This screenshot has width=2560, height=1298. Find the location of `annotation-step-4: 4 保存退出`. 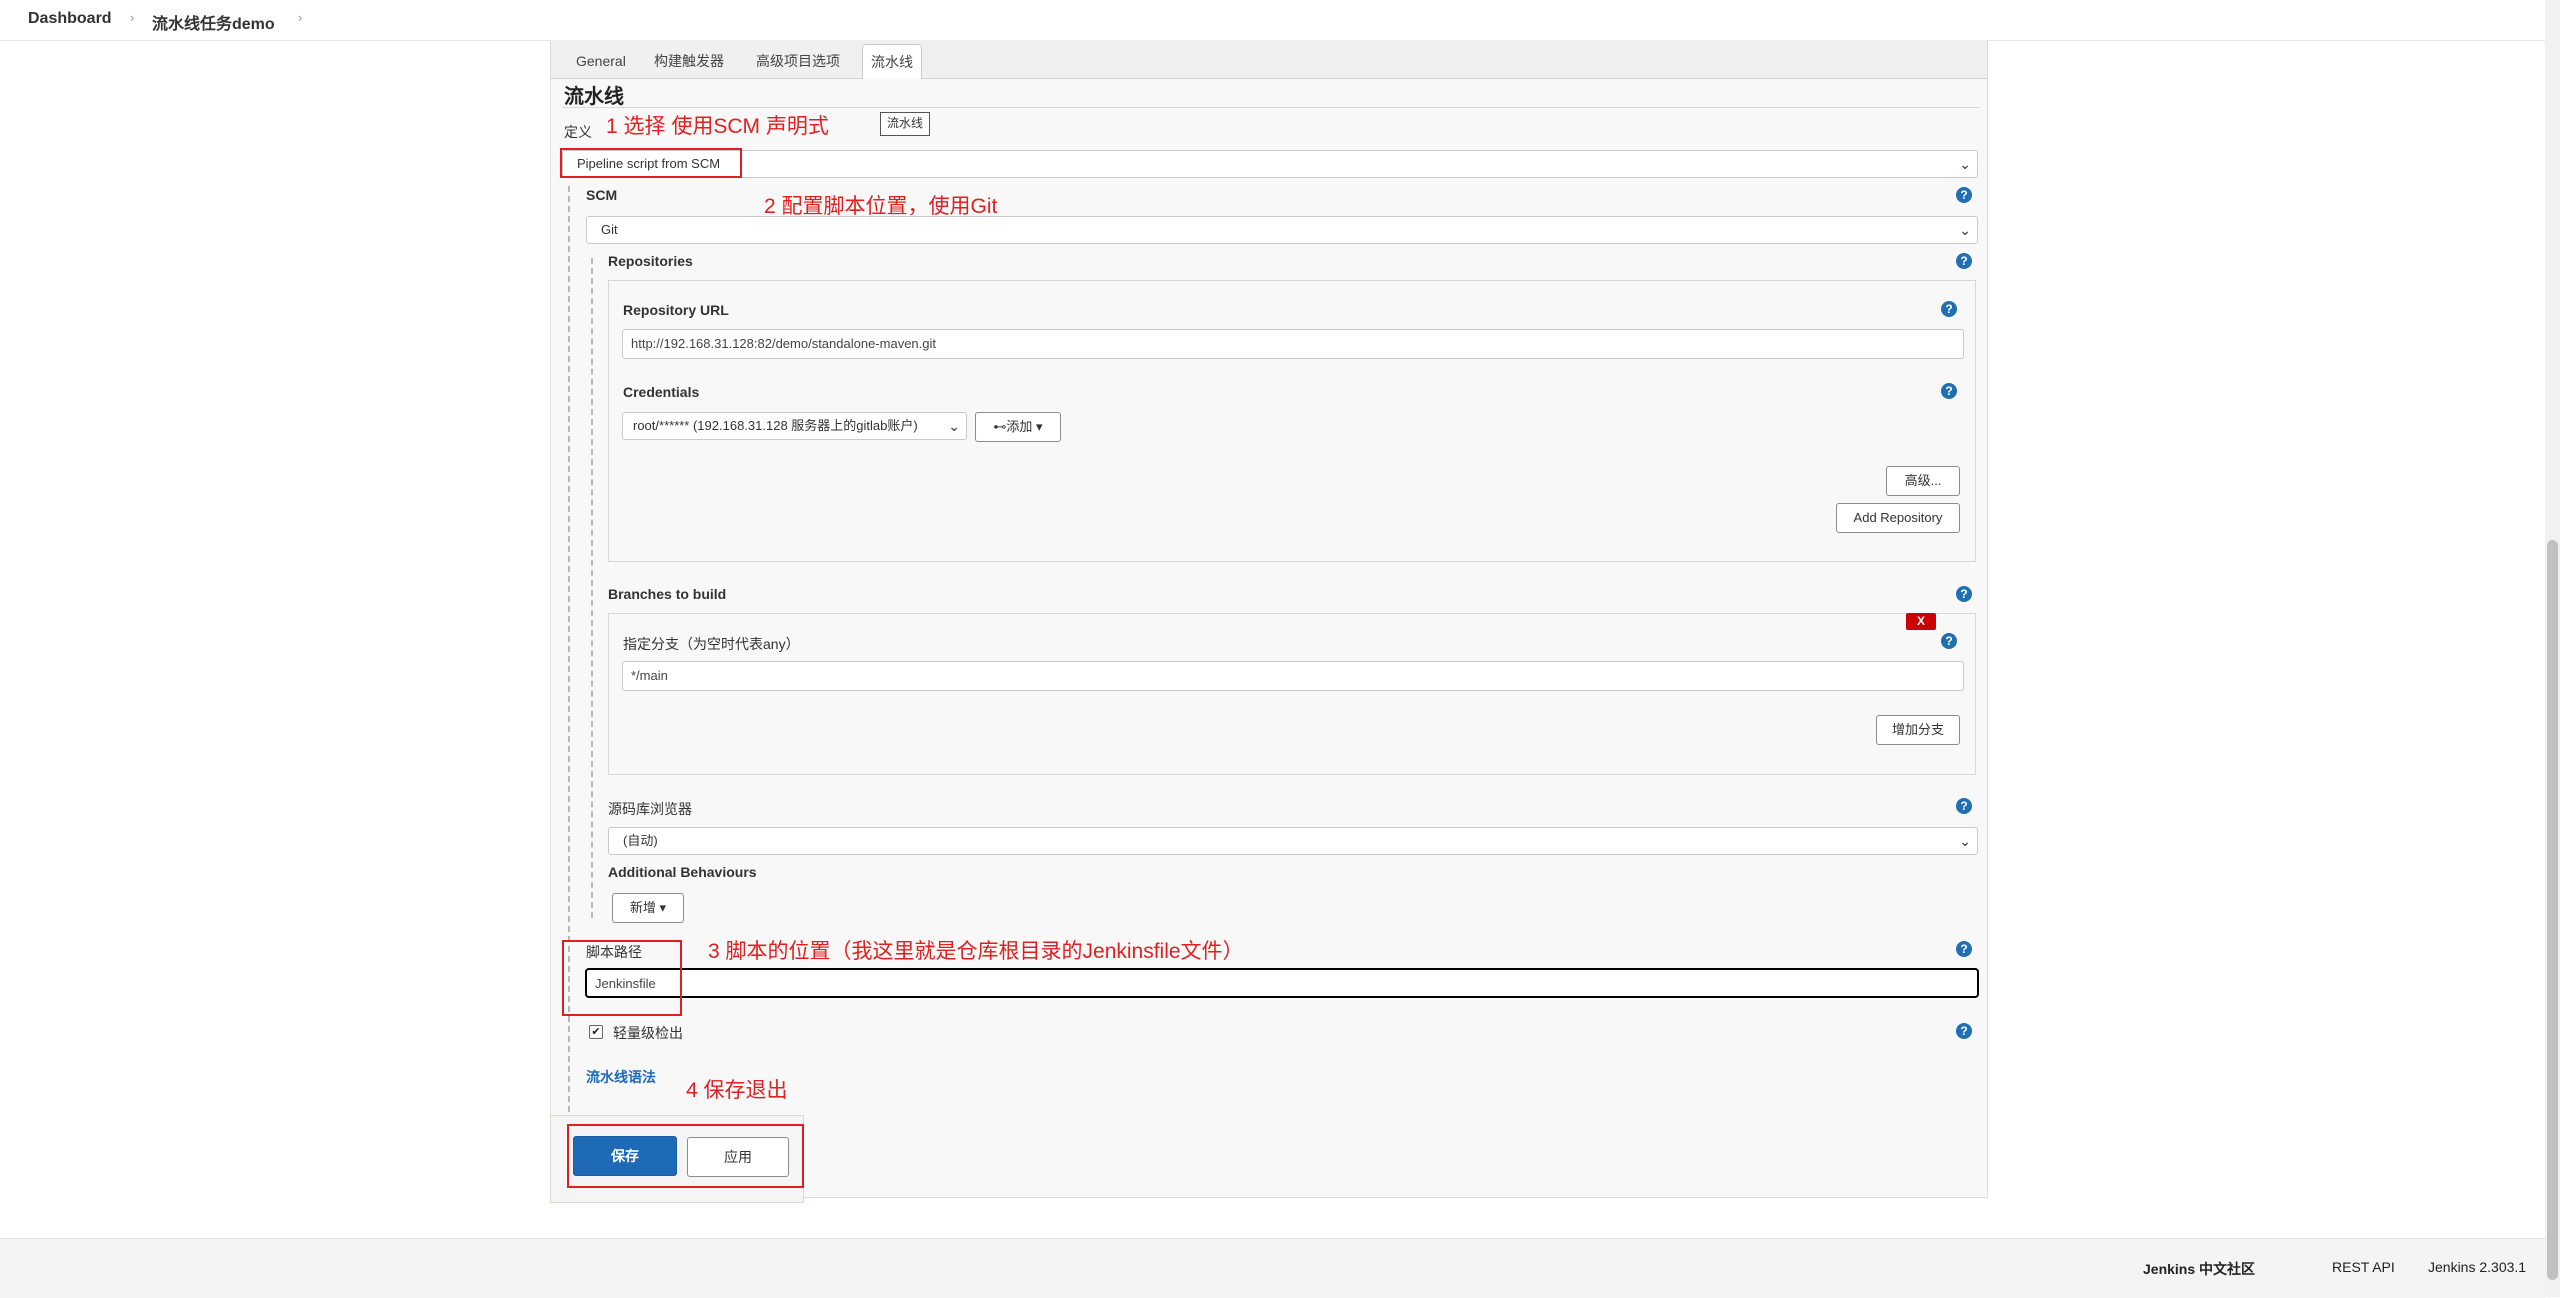

annotation-step-4: 4 保存退出 is located at coordinates (737, 1090).